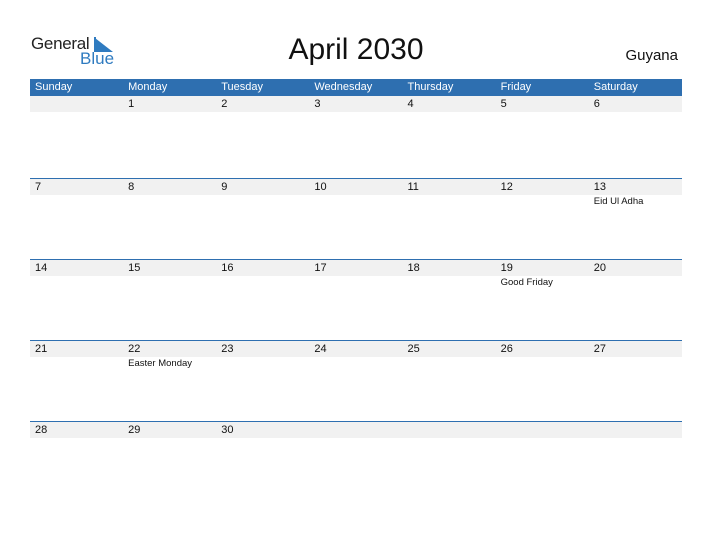 This screenshot has height=550, width=712. Describe the element at coordinates (320, 349) in the screenshot. I see `day-number: 24` at that location.